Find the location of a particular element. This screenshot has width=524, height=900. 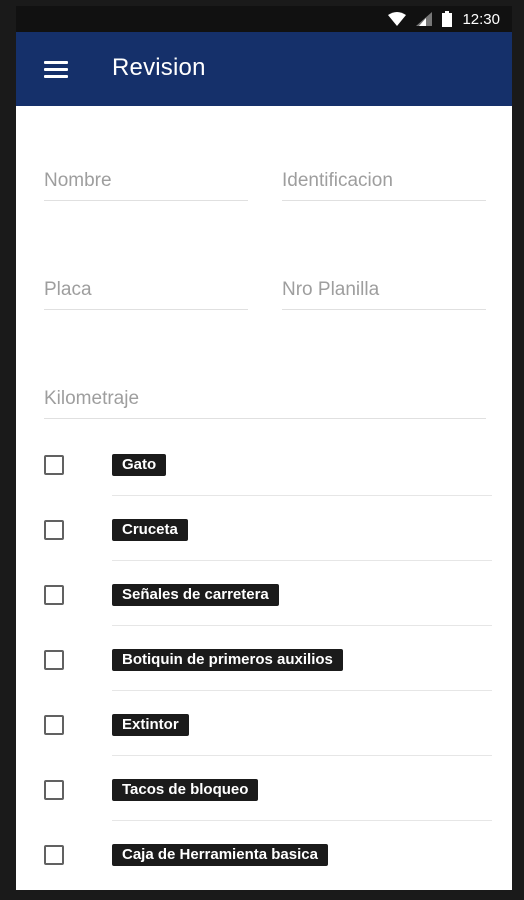

checklist-item: Señales de carretera is located at coordinates (264, 593).